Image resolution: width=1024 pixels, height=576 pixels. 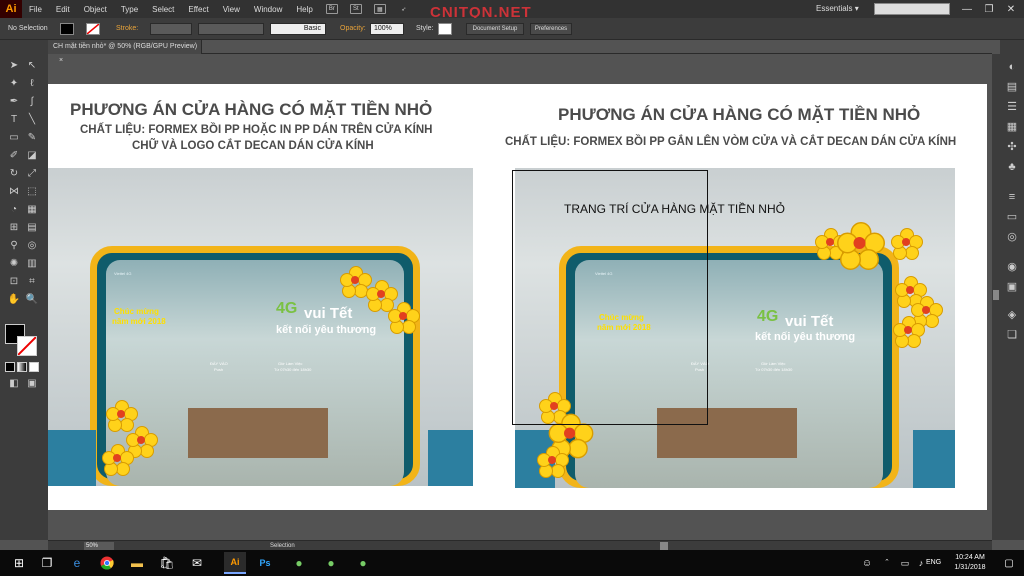 I want to click on arrange-icon: ▦, so click(x=379, y=9).